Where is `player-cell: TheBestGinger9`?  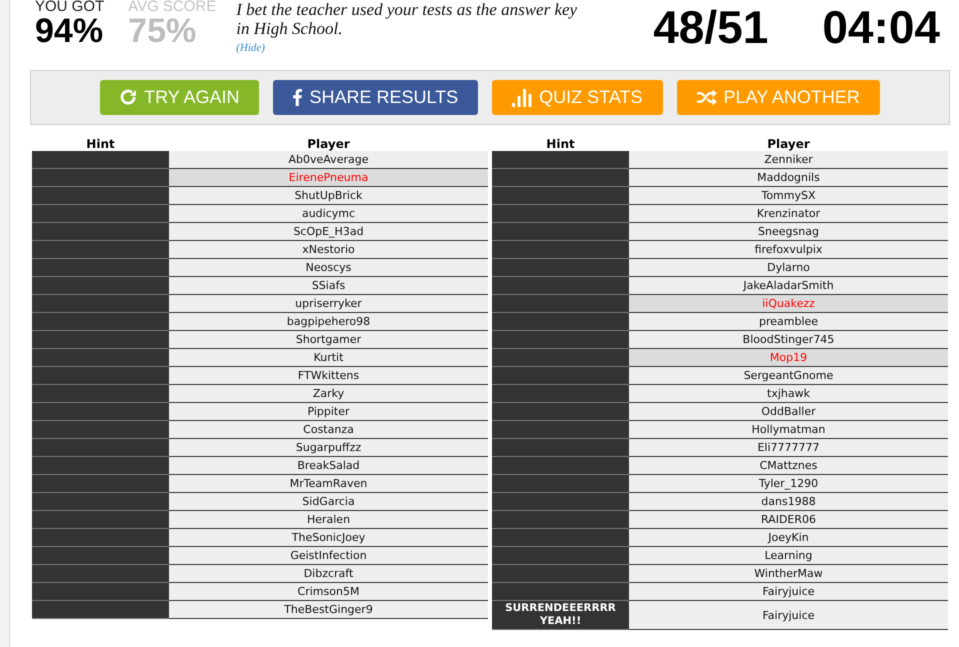
player-cell: TheBestGinger9 is located at coordinates (328, 610).